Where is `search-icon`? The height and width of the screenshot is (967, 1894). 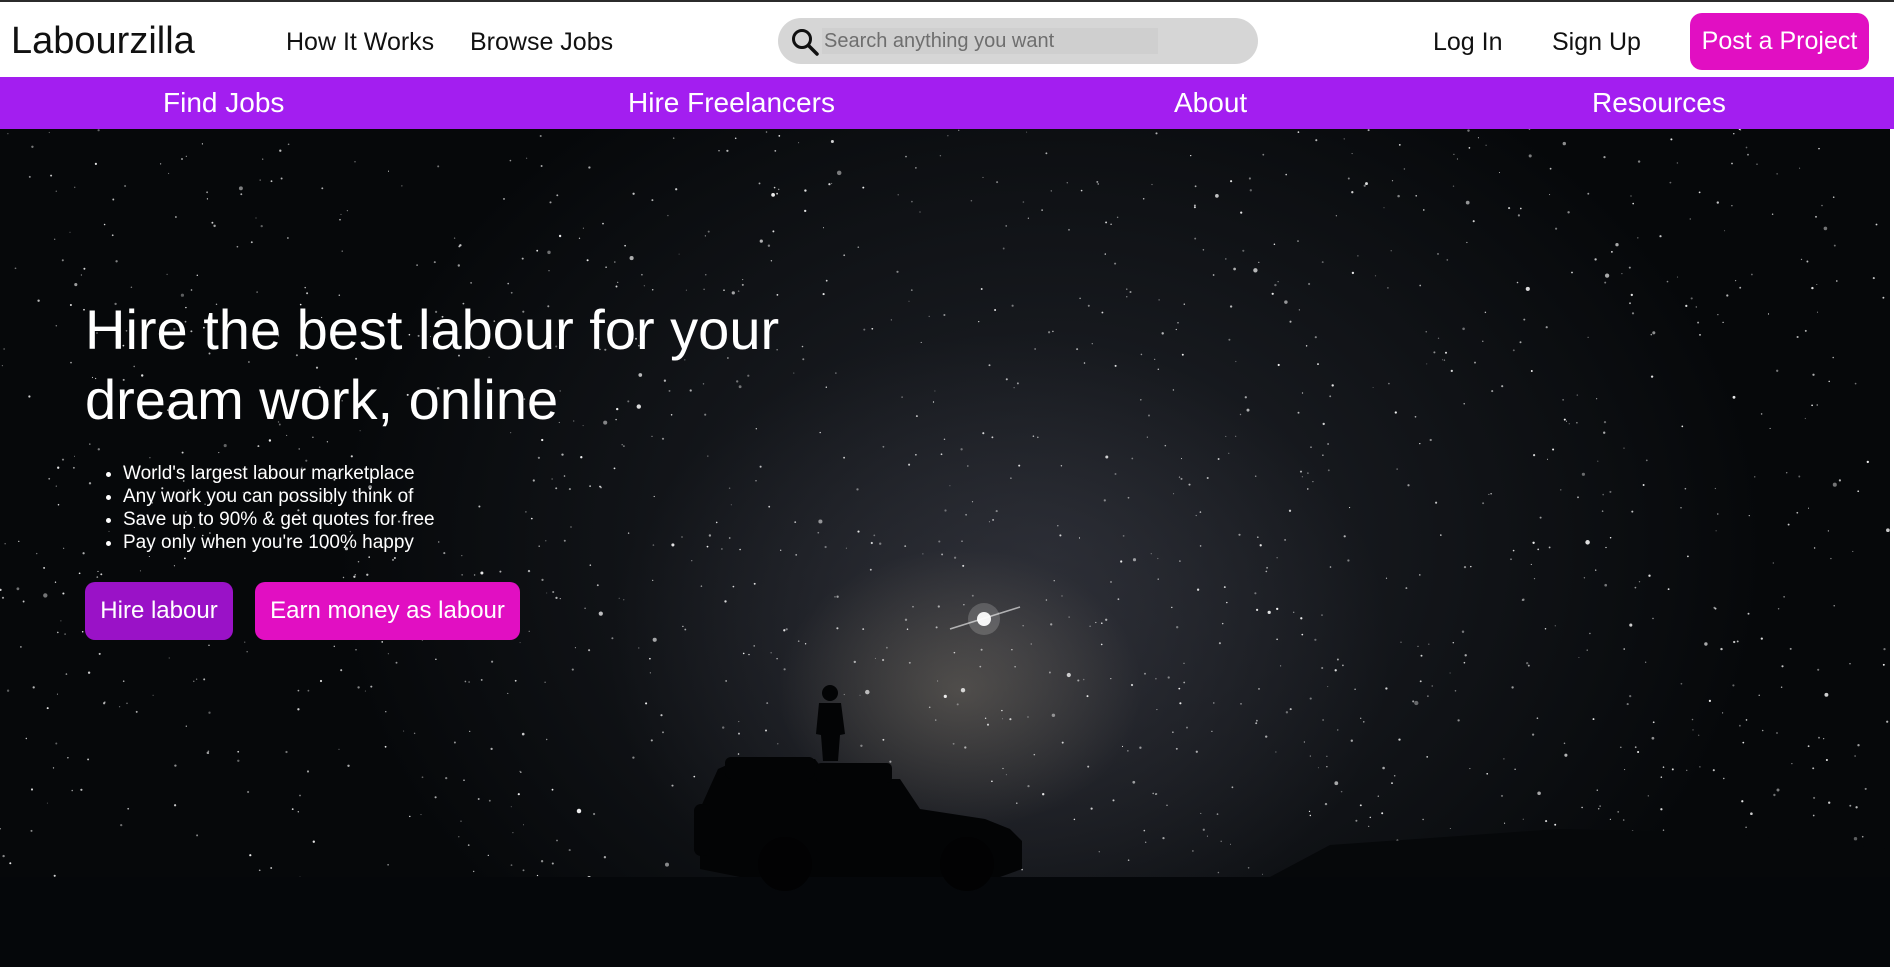
search-icon is located at coordinates (805, 42).